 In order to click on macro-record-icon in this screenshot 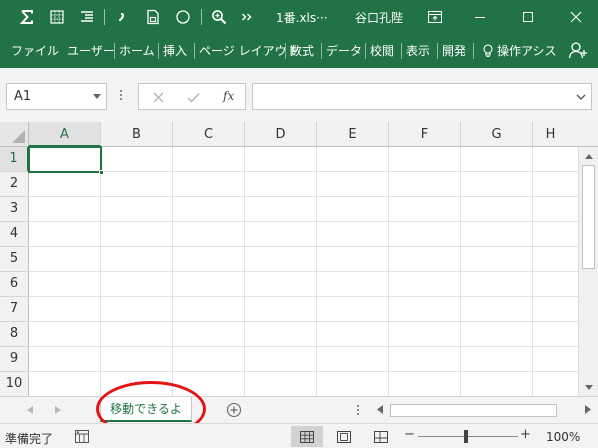, I will do `click(82, 436)`.